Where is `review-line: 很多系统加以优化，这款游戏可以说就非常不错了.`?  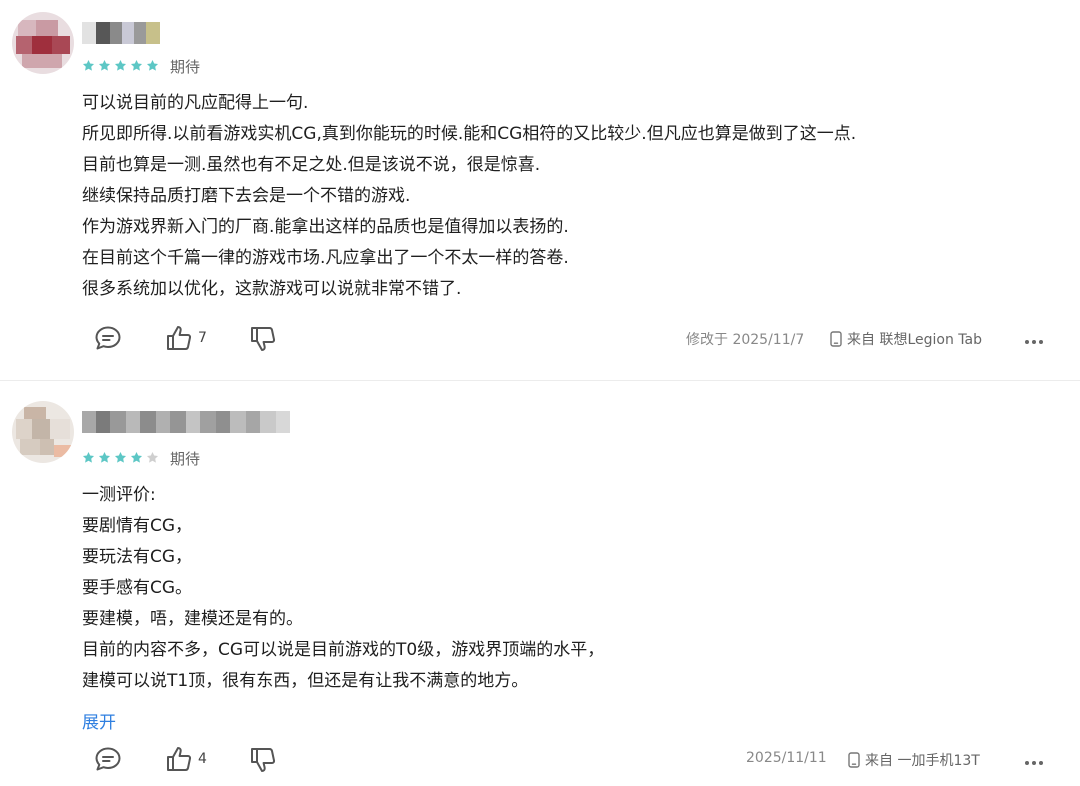 review-line: 很多系统加以优化，这款游戏可以说就非常不错了. is located at coordinates (272, 289).